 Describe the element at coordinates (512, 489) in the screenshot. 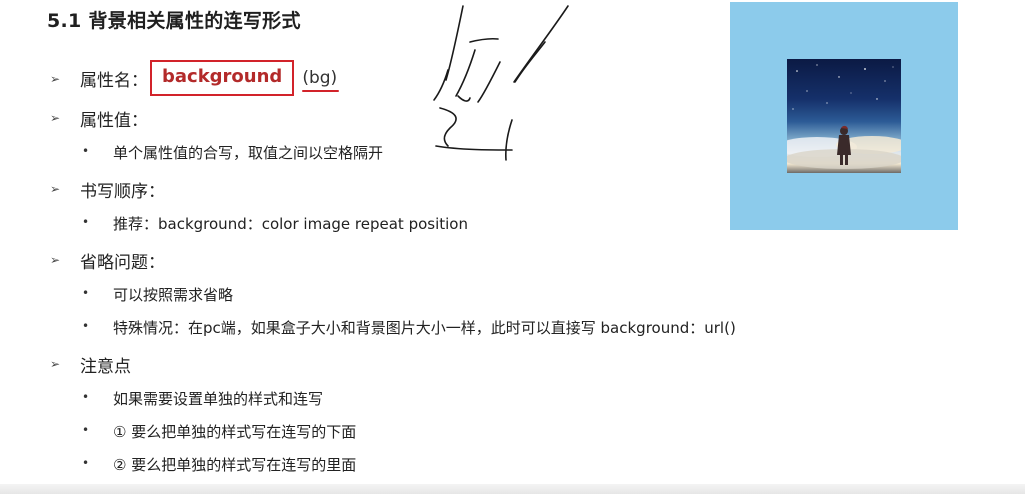

I see `bottom-bar` at that location.